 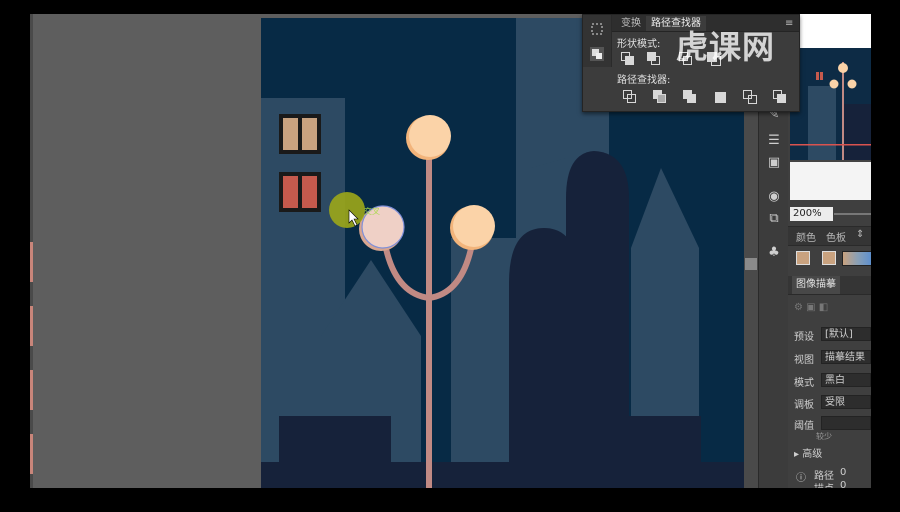 What do you see at coordinates (801, 478) in the screenshot?
I see `info-icon: ⓘ` at bounding box center [801, 478].